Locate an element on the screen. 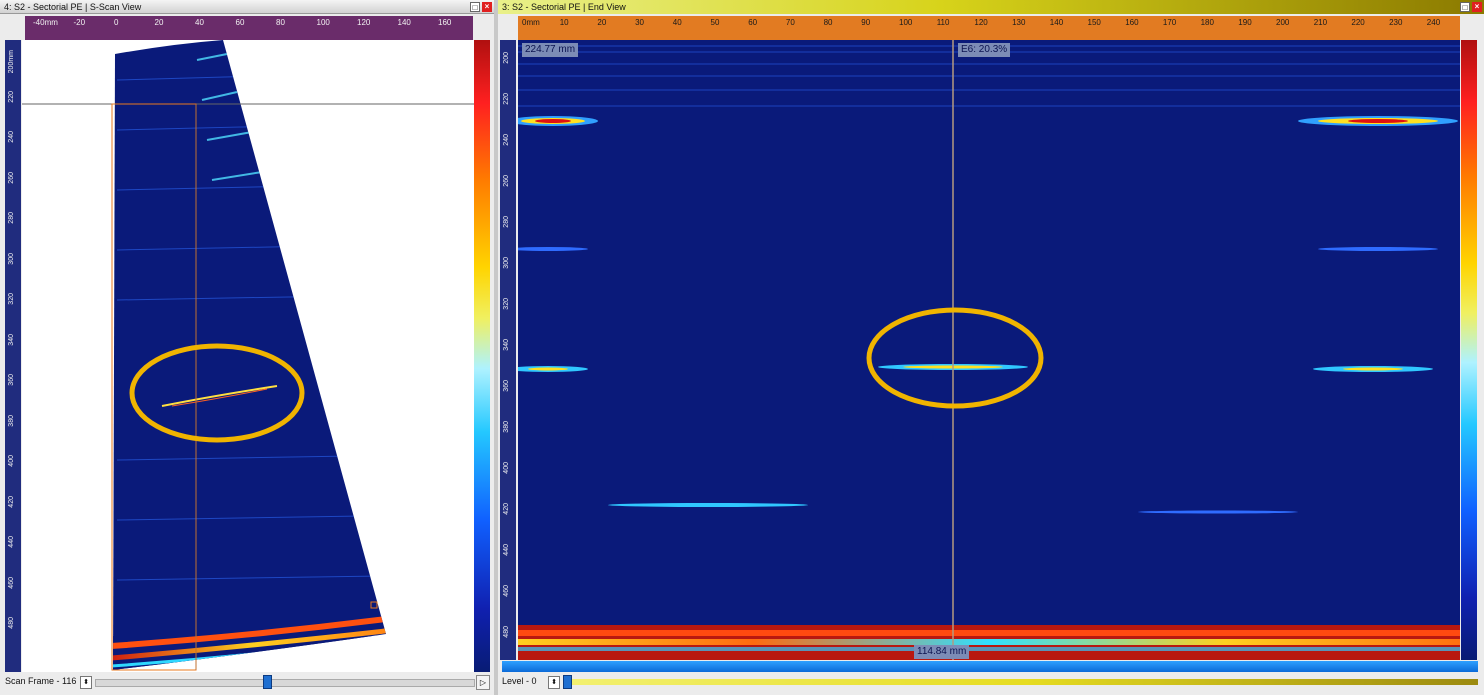 The height and width of the screenshot is (695, 1484). ruler-tick-label: 180 is located at coordinates (1207, 22).